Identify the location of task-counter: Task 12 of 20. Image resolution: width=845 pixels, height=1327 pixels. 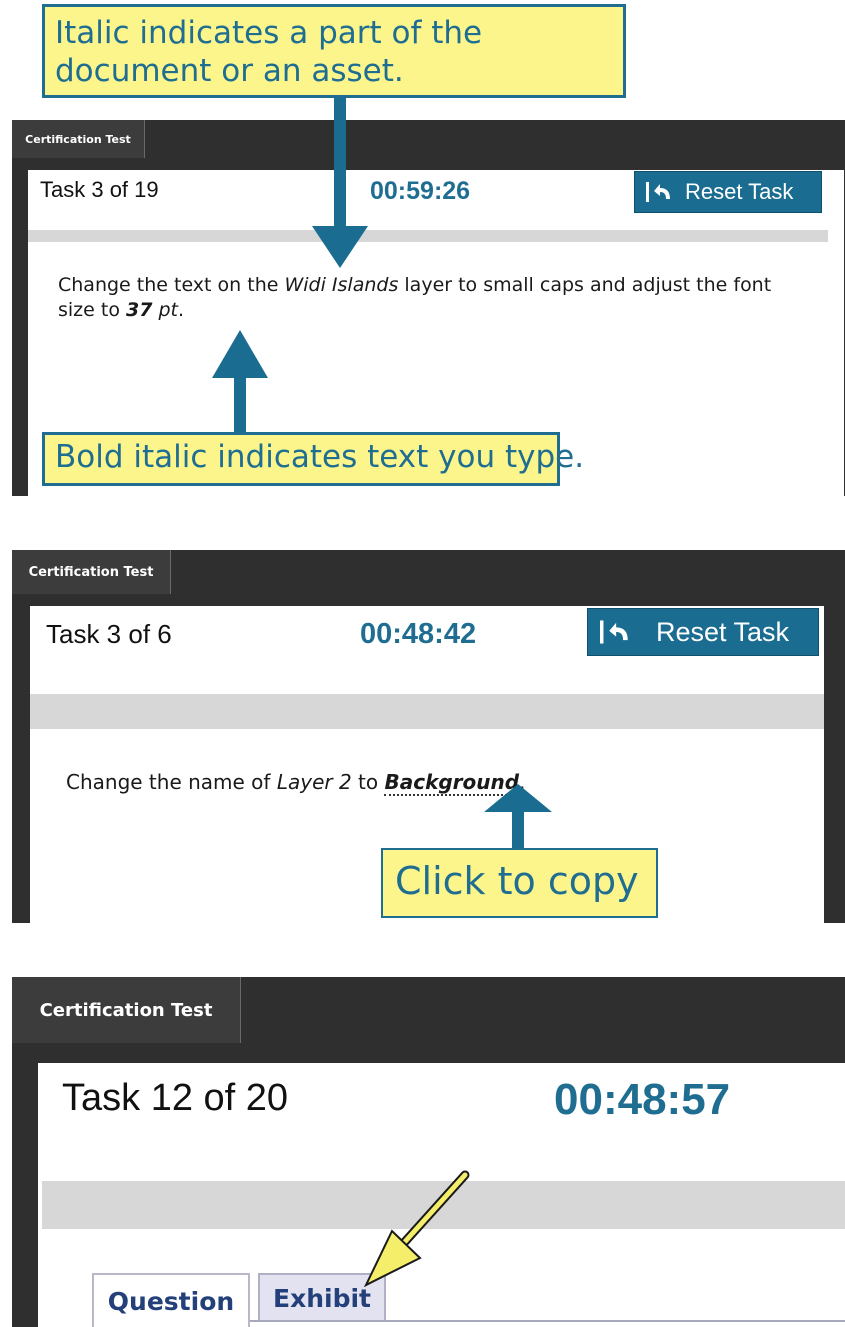
(175, 1098).